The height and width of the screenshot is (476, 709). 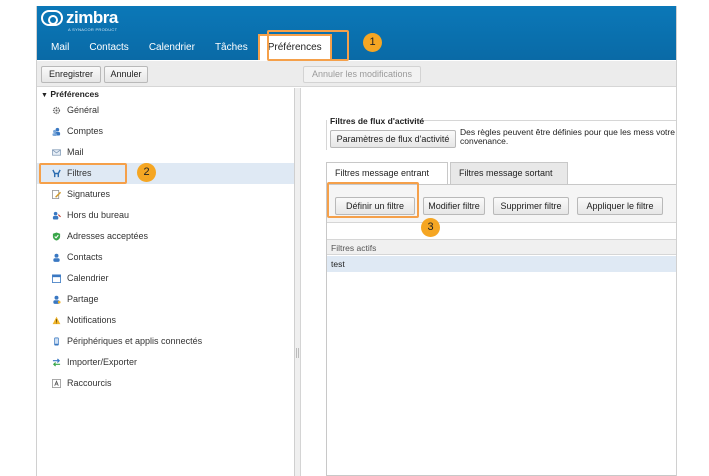 I want to click on sidebar-title: Préférences, so click(x=74, y=94).